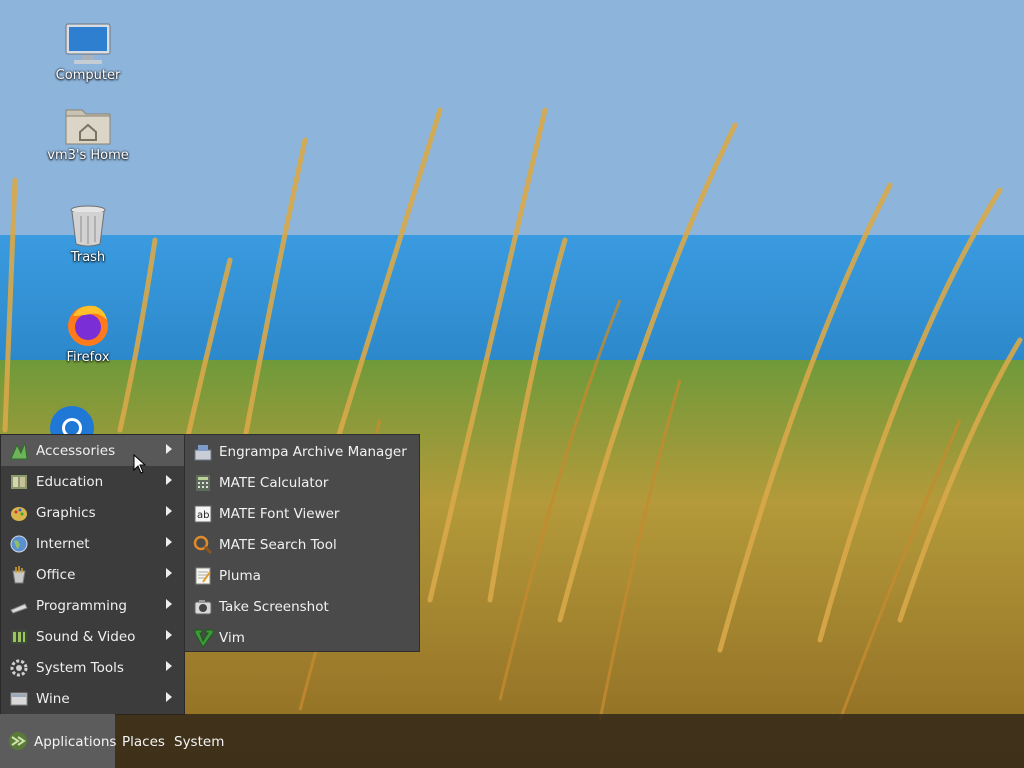 The image size is (1024, 768). What do you see at coordinates (19, 544) in the screenshot?
I see `internet-icon` at bounding box center [19, 544].